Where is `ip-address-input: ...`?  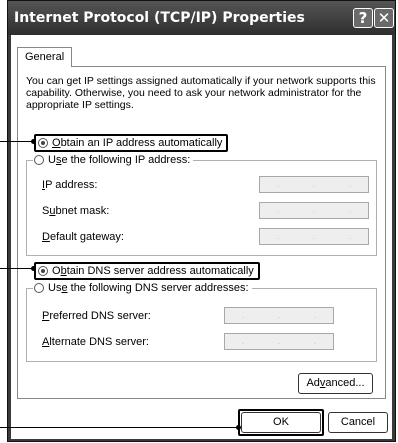 ip-address-input: ... is located at coordinates (314, 184).